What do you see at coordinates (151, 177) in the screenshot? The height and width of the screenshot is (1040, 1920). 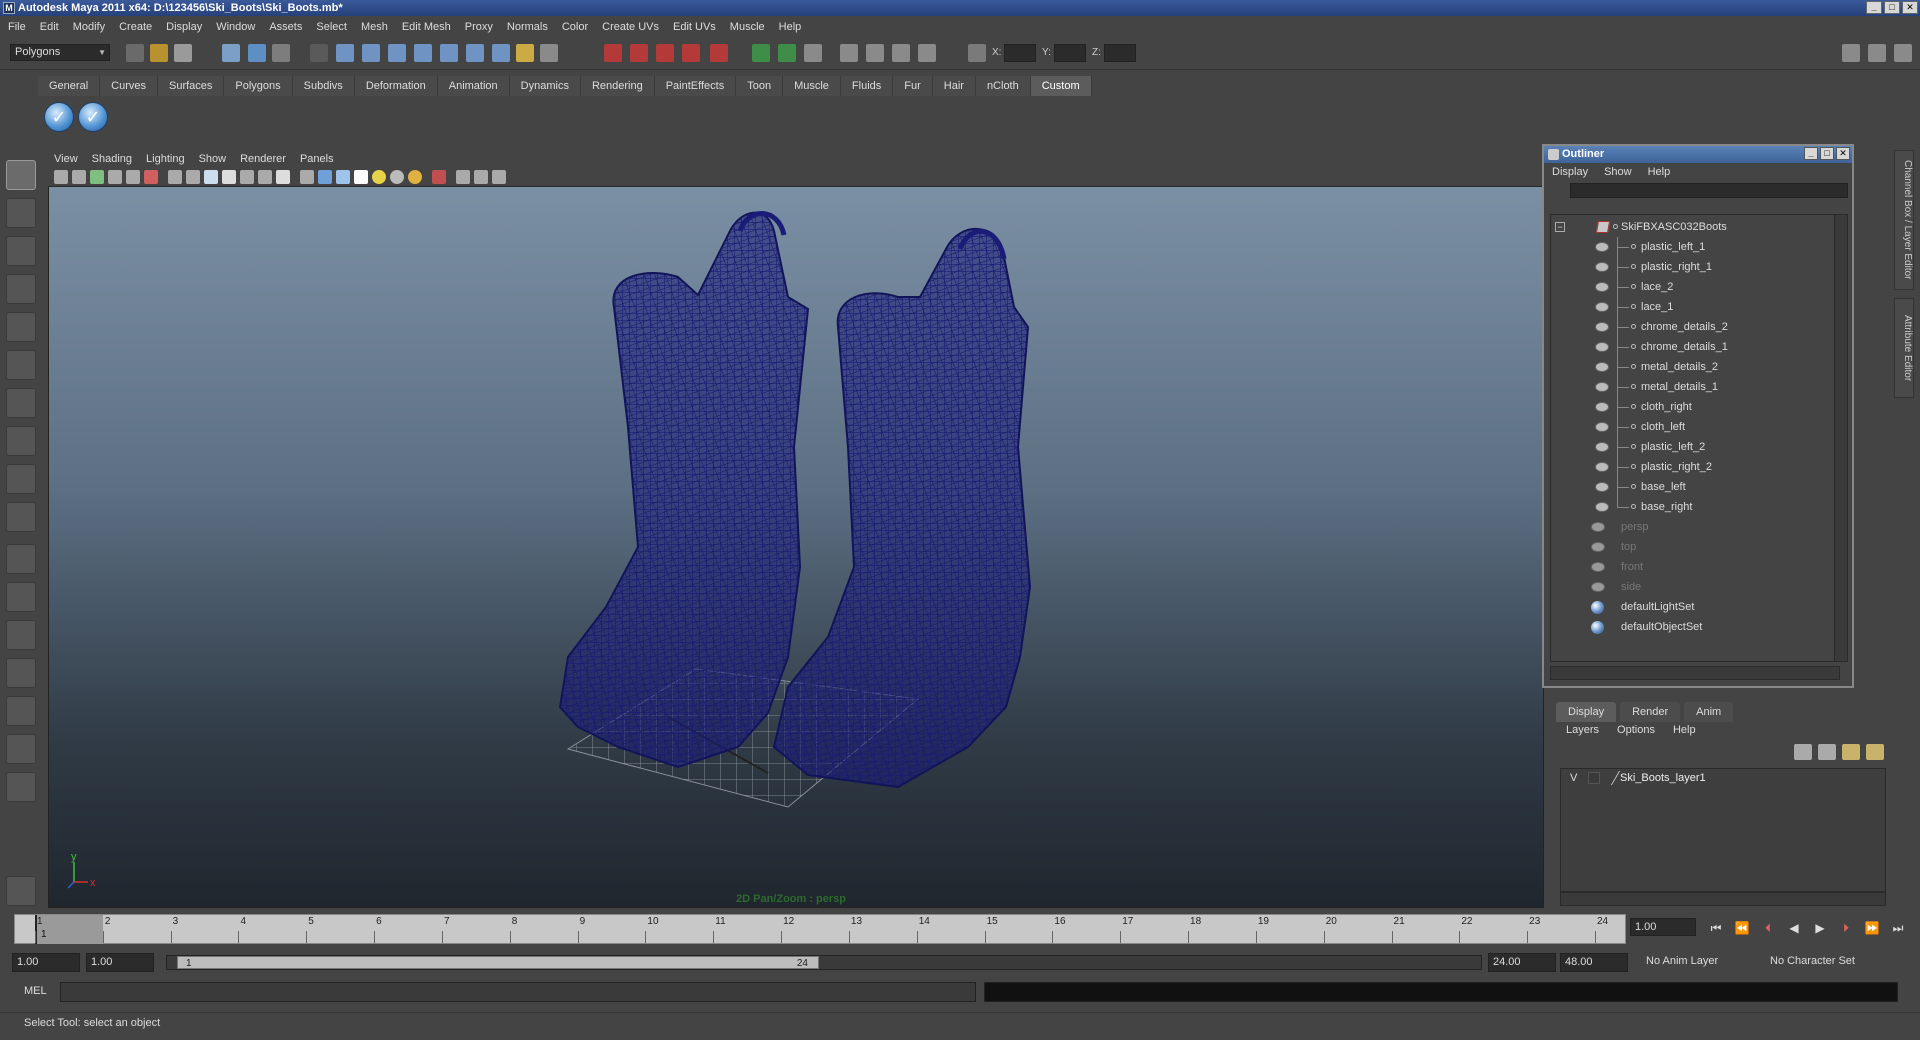 I see `film-gate-icon` at bounding box center [151, 177].